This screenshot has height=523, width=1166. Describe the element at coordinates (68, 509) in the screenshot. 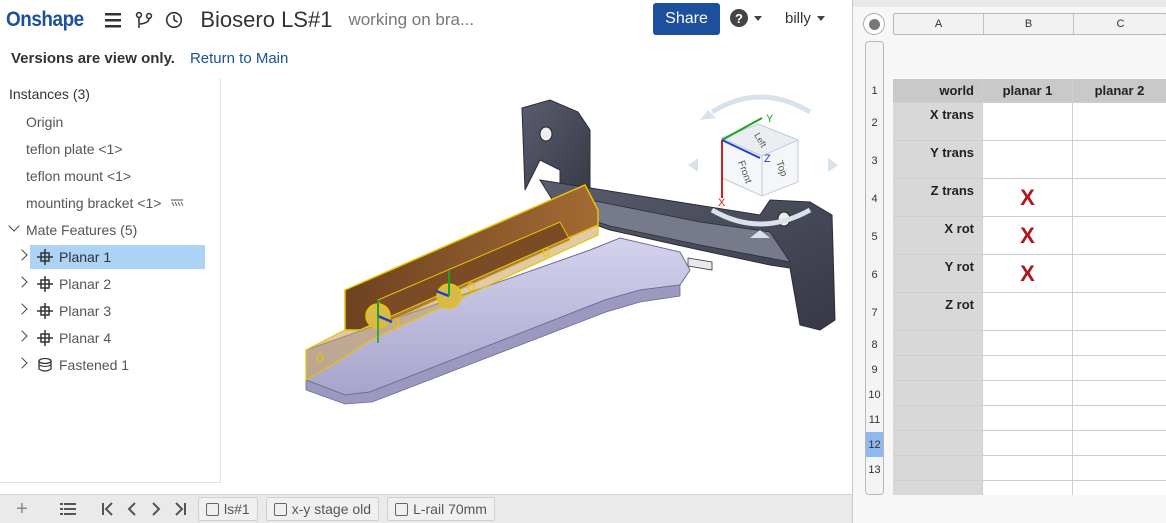

I see `tab-list-icon` at that location.